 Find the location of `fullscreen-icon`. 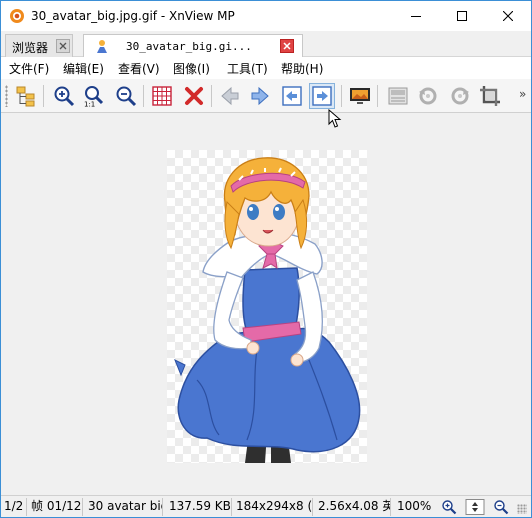

fullscreen-icon is located at coordinates (360, 96).